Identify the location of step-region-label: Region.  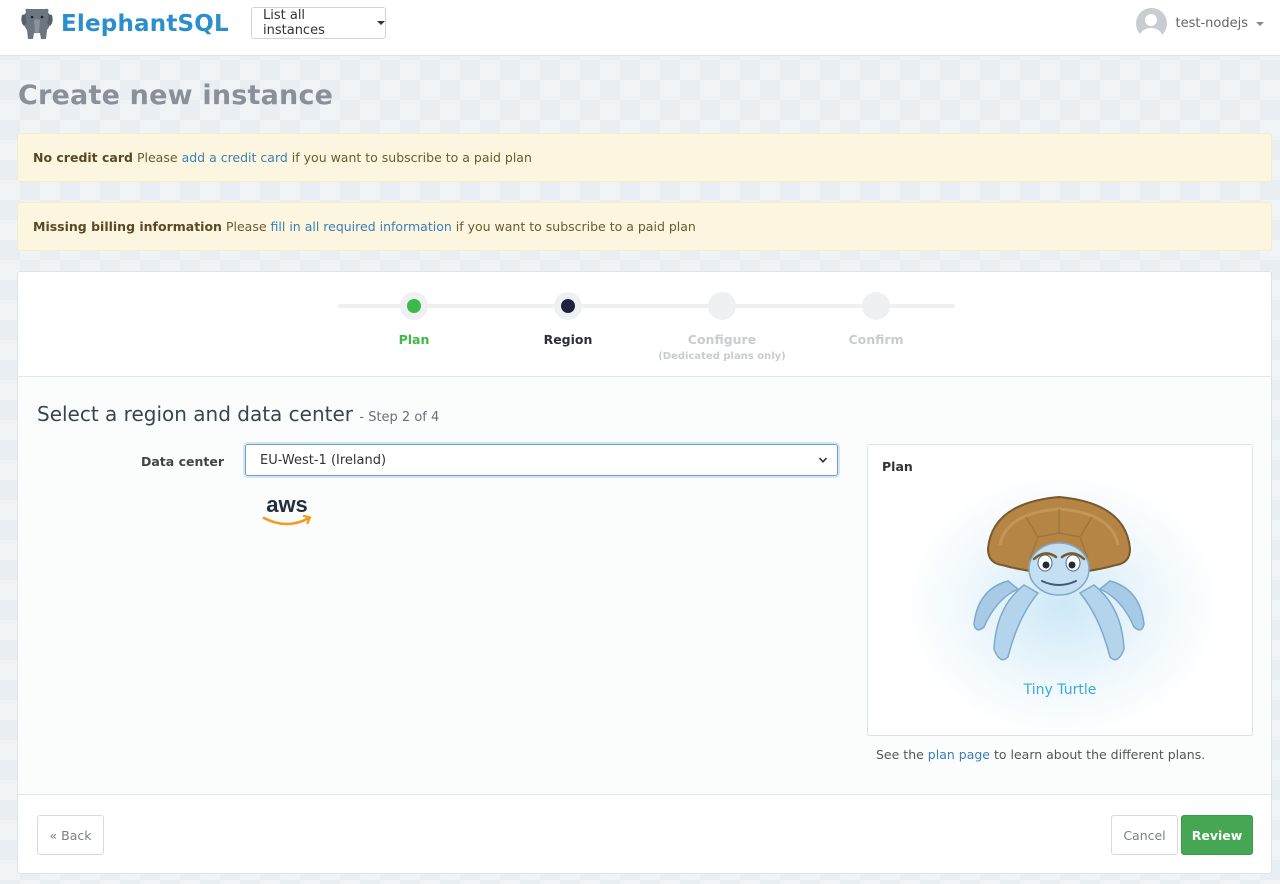
(568, 339).